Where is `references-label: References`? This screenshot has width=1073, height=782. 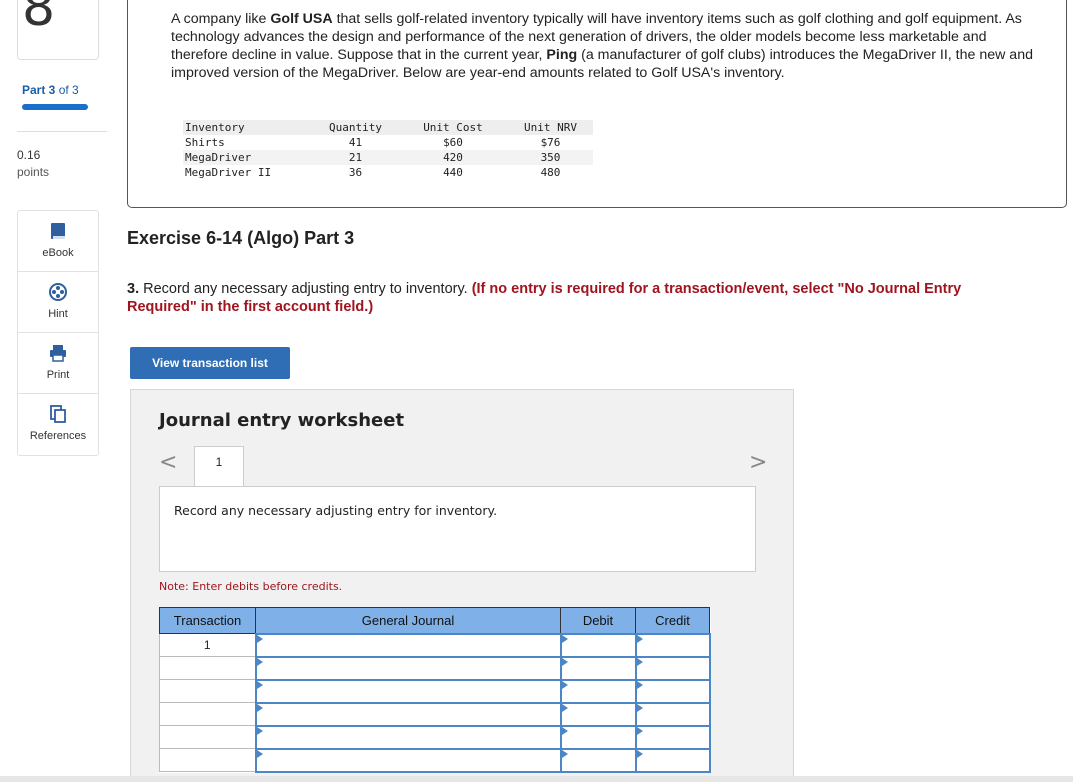 references-label: References is located at coordinates (58, 436).